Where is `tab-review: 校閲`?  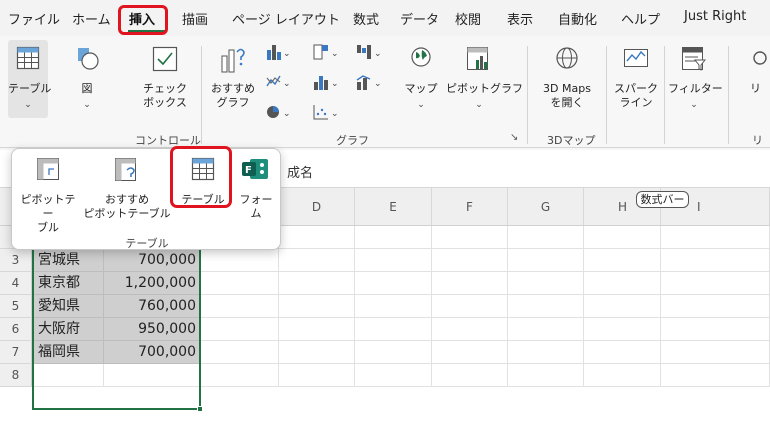
tab-review: 校閲 is located at coordinates (468, 18).